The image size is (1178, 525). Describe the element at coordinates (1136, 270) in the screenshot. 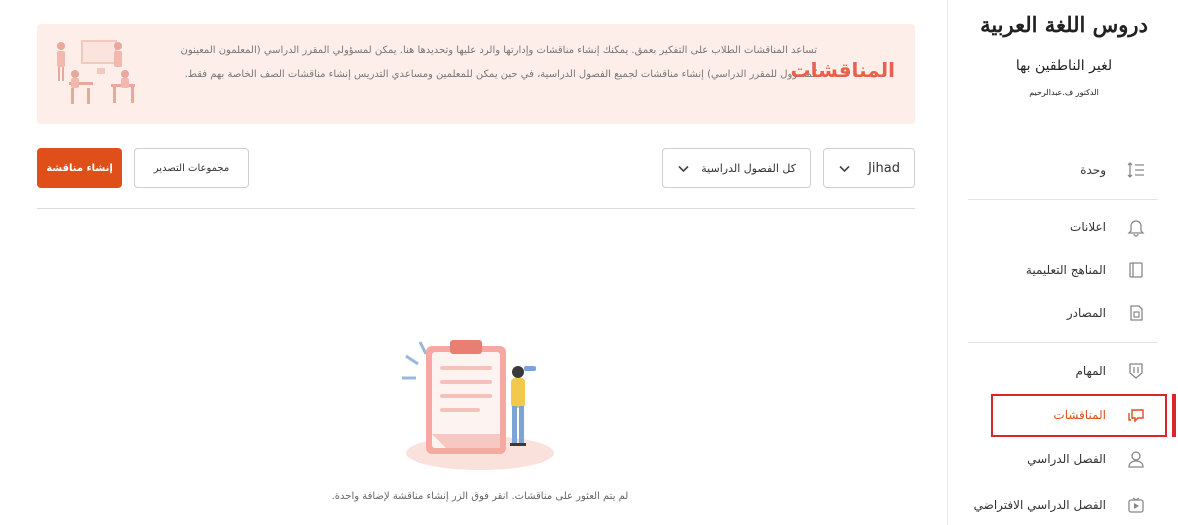

I see `book-icon` at that location.